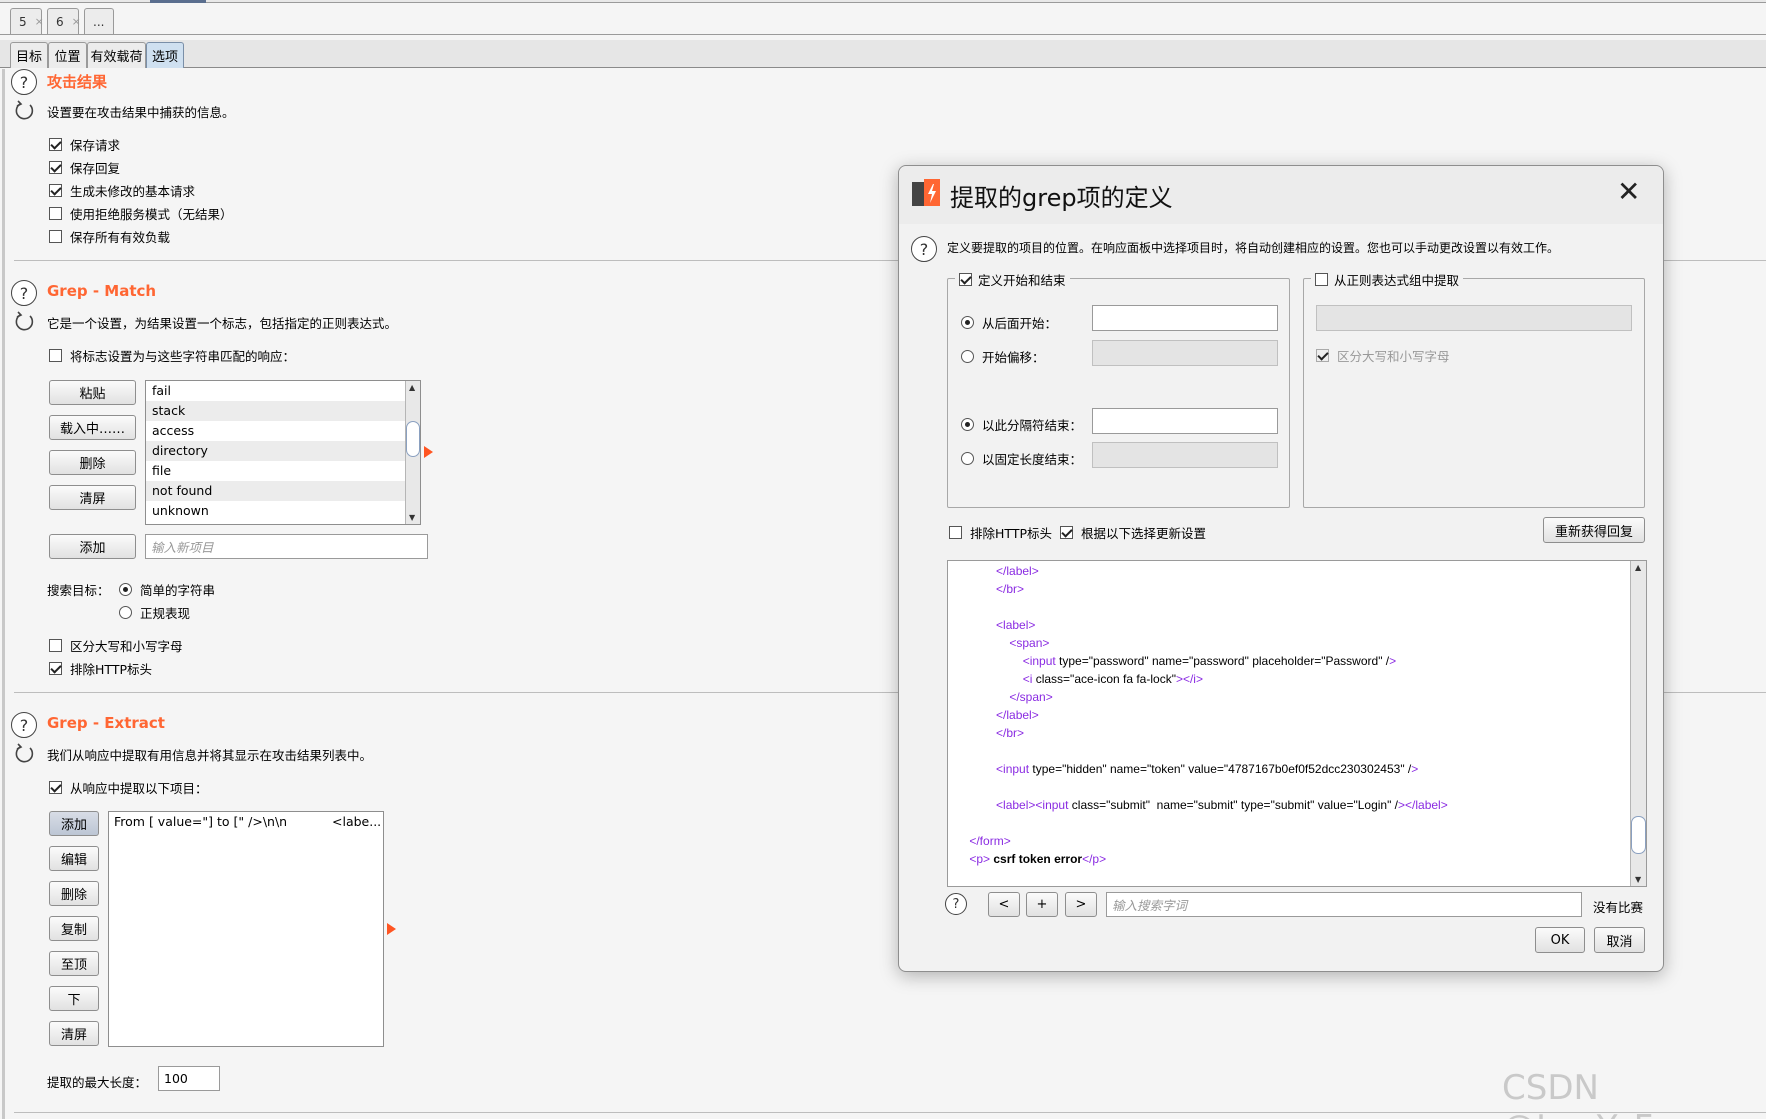  I want to click on move-top-button: 至顶, so click(74, 963).